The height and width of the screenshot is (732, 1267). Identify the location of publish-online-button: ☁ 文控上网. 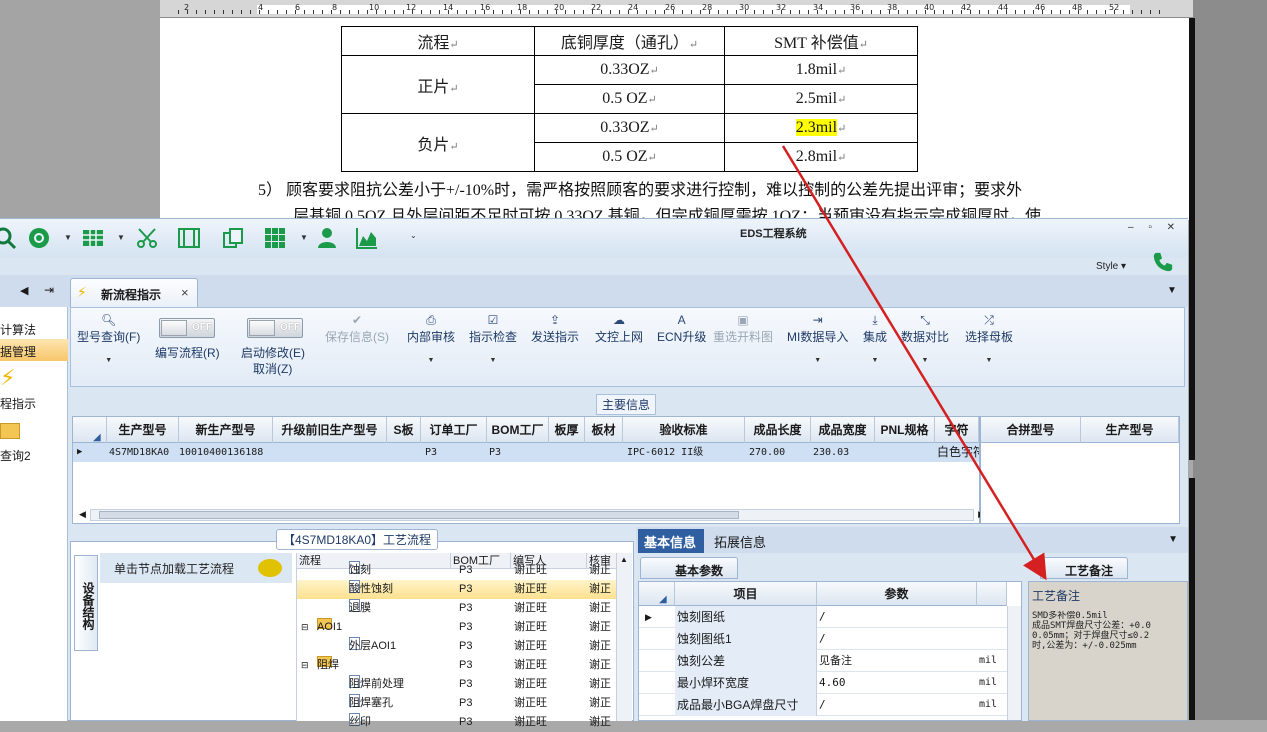
(619, 328).